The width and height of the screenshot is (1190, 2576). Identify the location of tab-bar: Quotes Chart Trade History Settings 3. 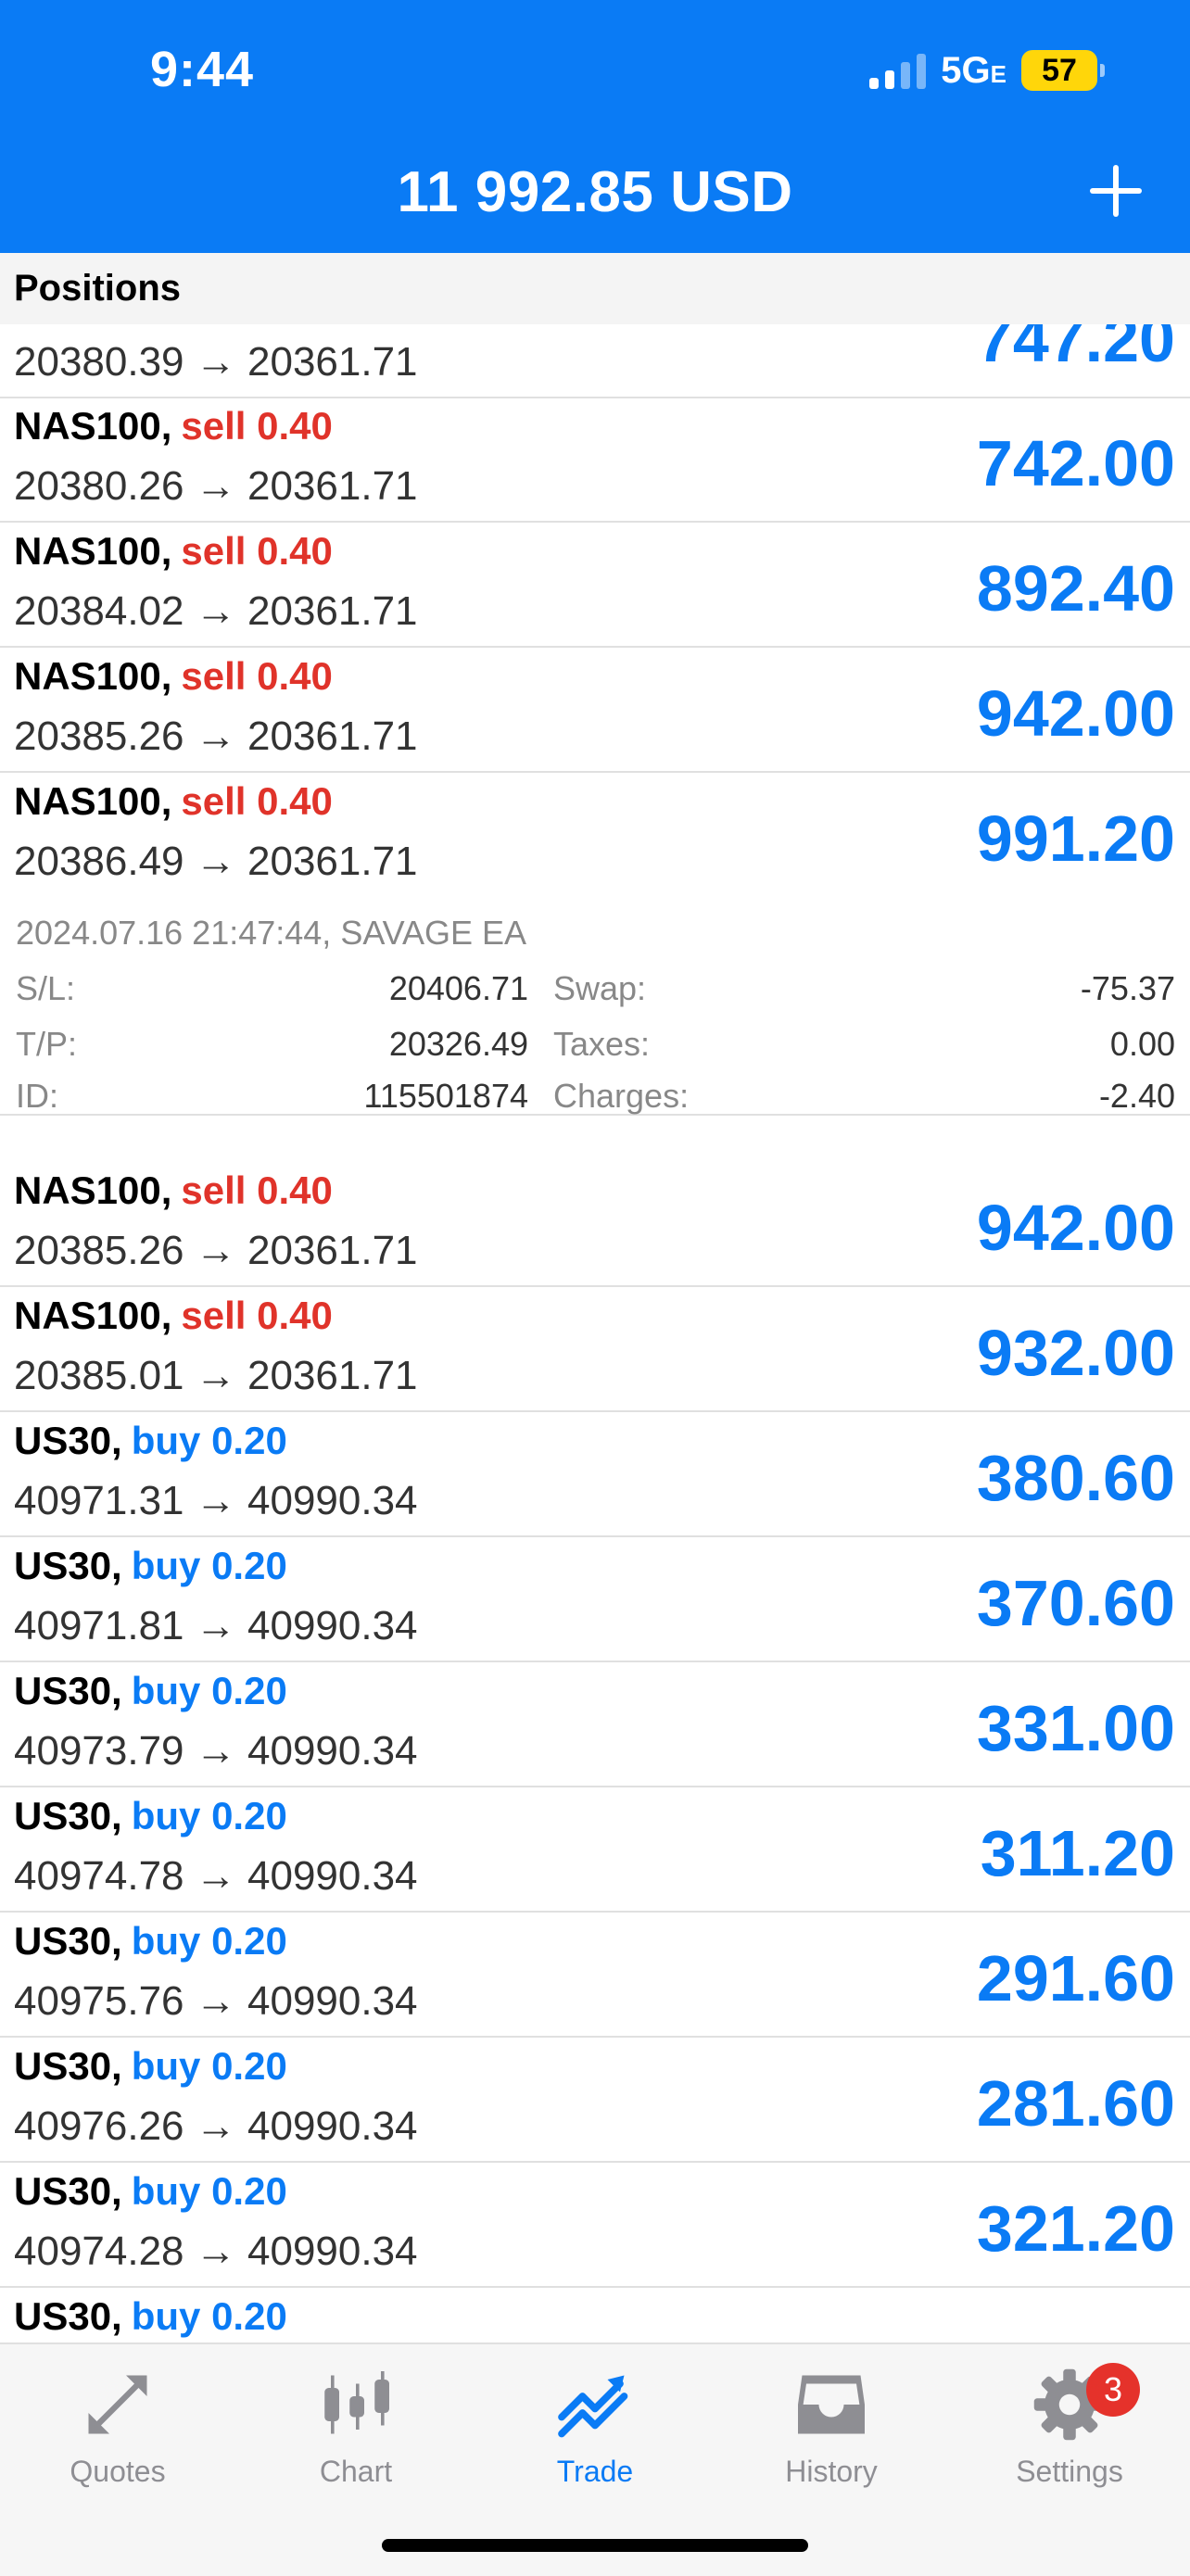
(595, 2459).